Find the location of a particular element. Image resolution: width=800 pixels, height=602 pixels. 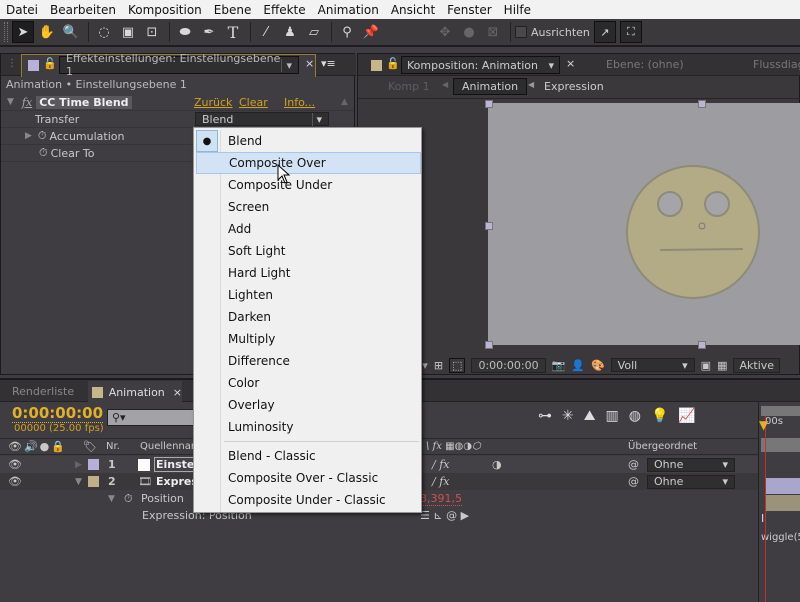

camera-tool-icon: ▣ is located at coordinates (128, 32).